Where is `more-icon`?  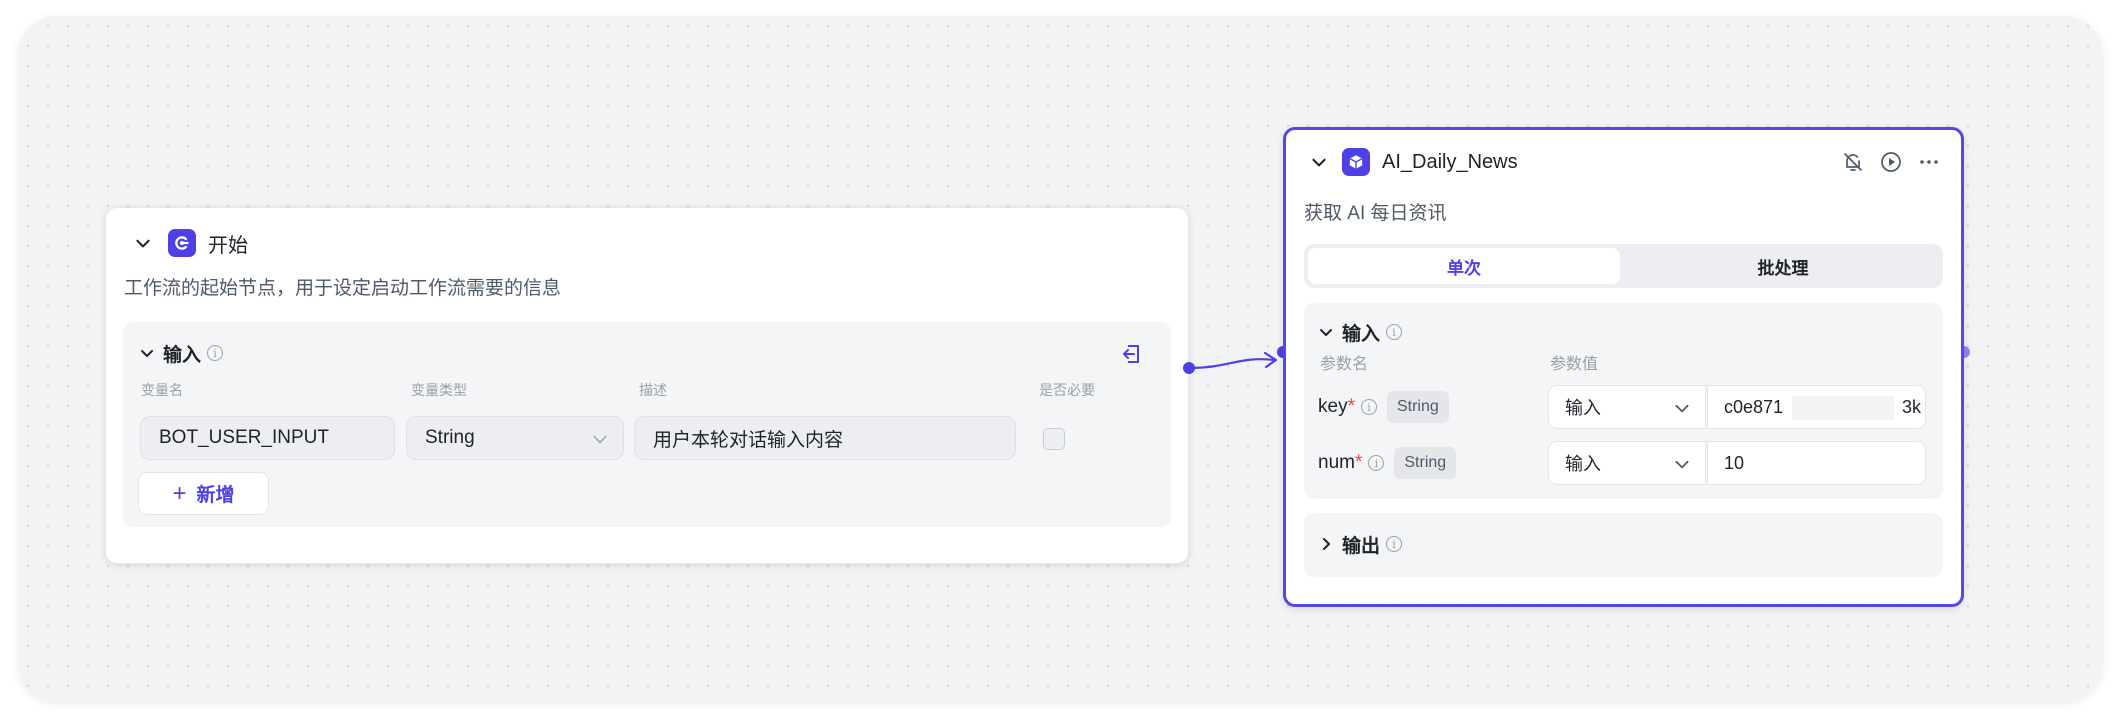
more-icon is located at coordinates (1929, 162).